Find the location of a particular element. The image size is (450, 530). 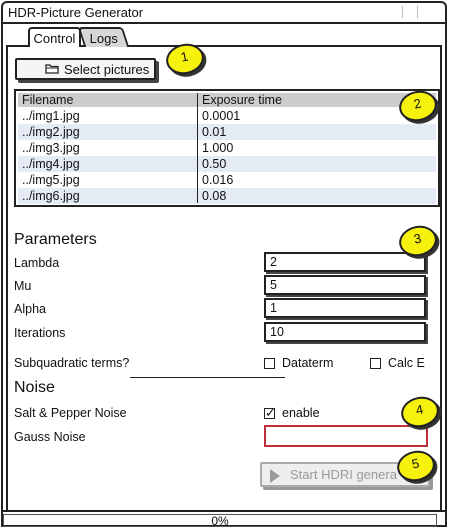

mu-field: 5 is located at coordinates (345, 285).